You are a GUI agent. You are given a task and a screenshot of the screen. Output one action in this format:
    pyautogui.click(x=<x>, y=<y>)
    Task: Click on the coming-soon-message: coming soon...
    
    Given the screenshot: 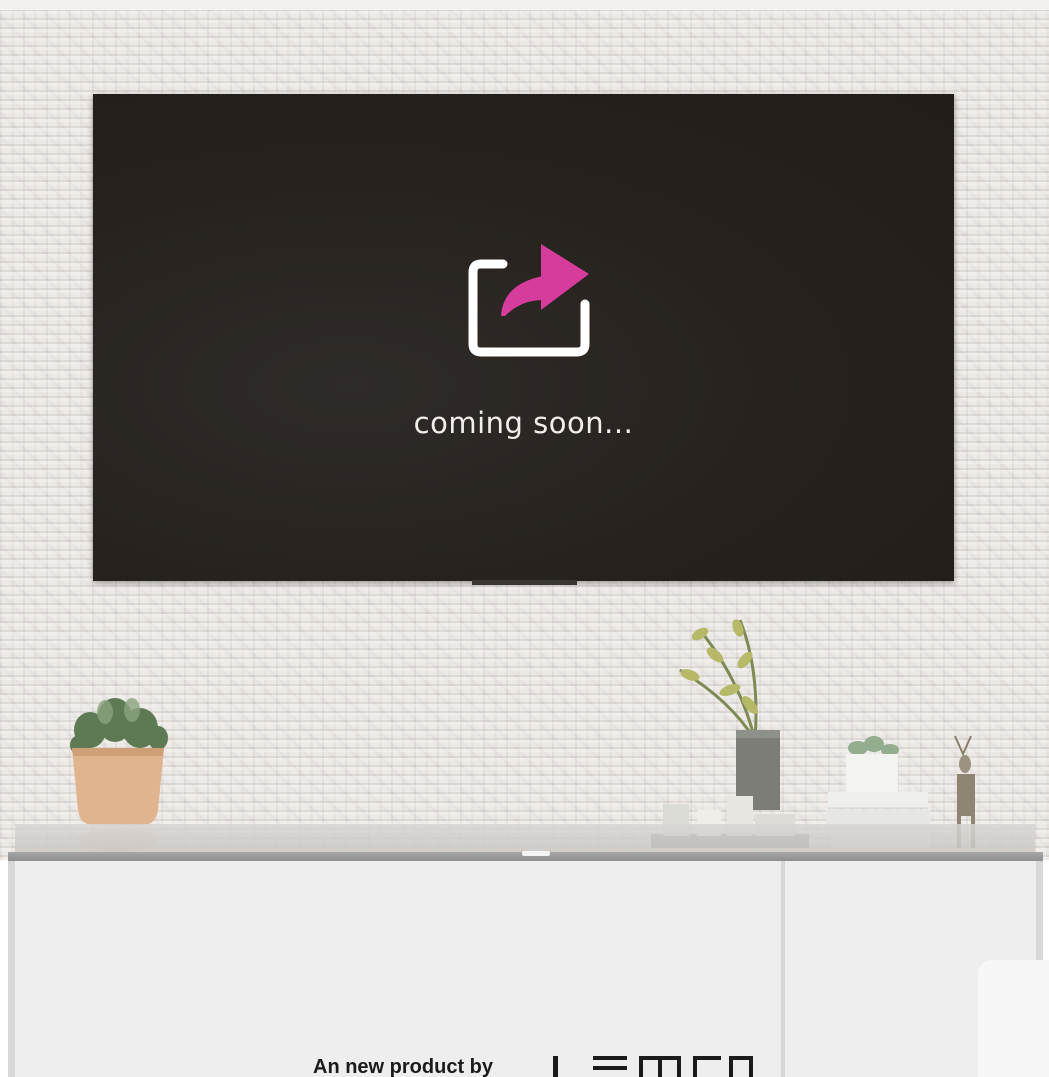 What is the action you would take?
    pyautogui.click(x=523, y=423)
    